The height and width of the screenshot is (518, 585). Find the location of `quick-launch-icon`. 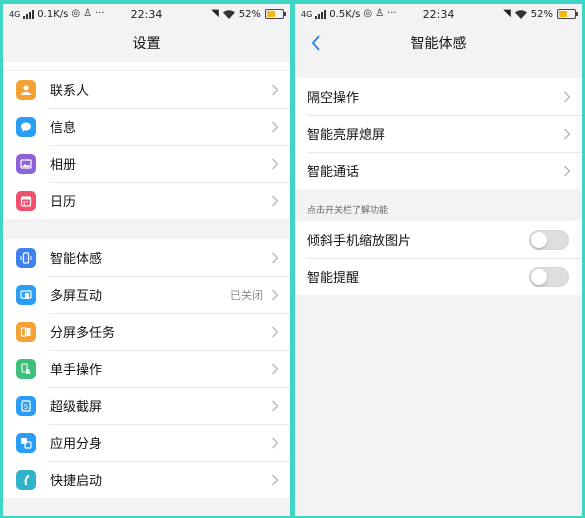

quick-launch-icon is located at coordinates (26, 479).